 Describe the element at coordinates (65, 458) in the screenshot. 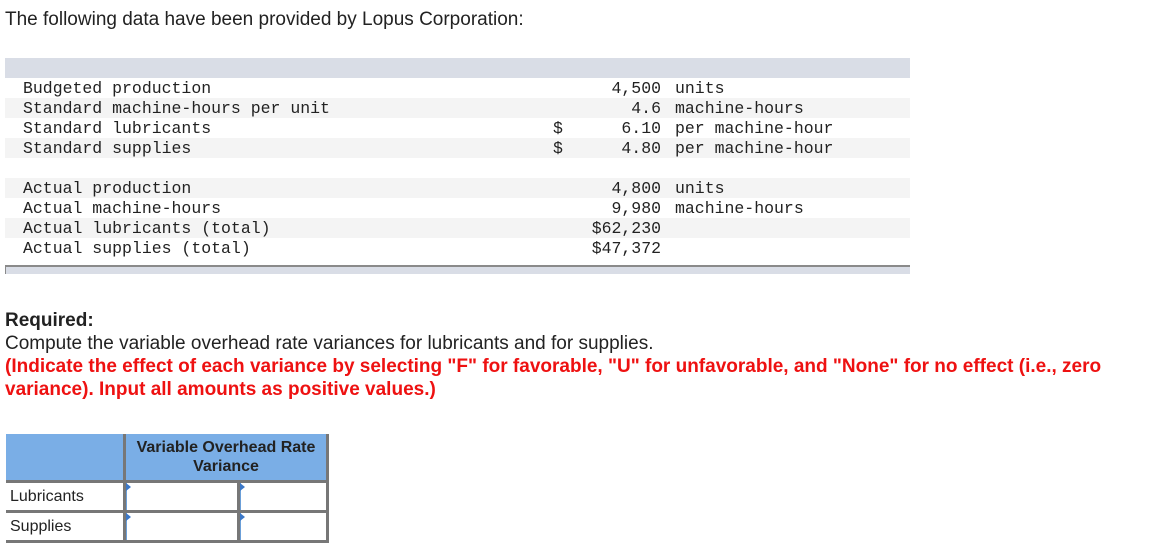

I see `answer-header-blank` at that location.